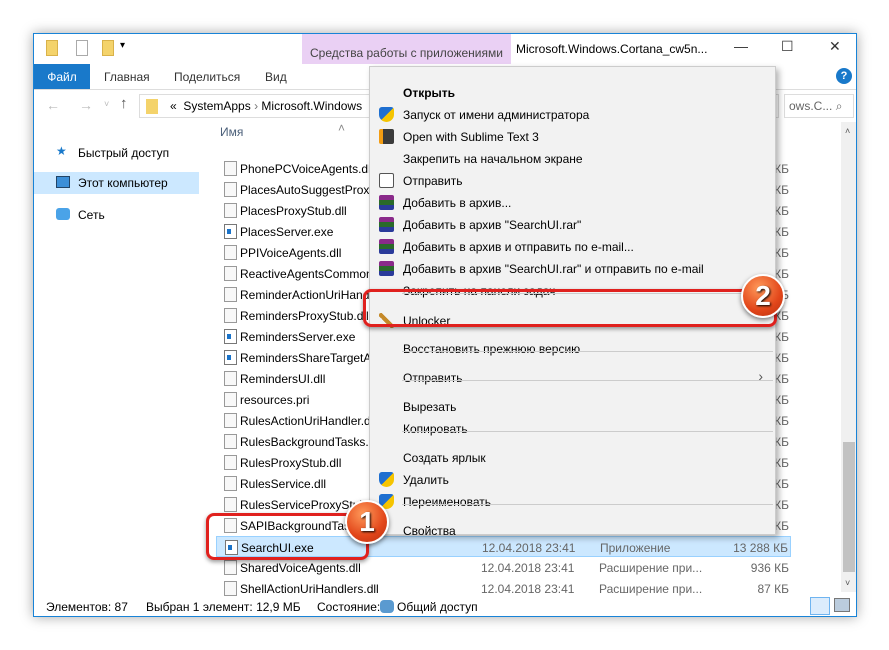 The height and width of the screenshot is (650, 889). I want to click on new-folder-icon, so click(108, 48).